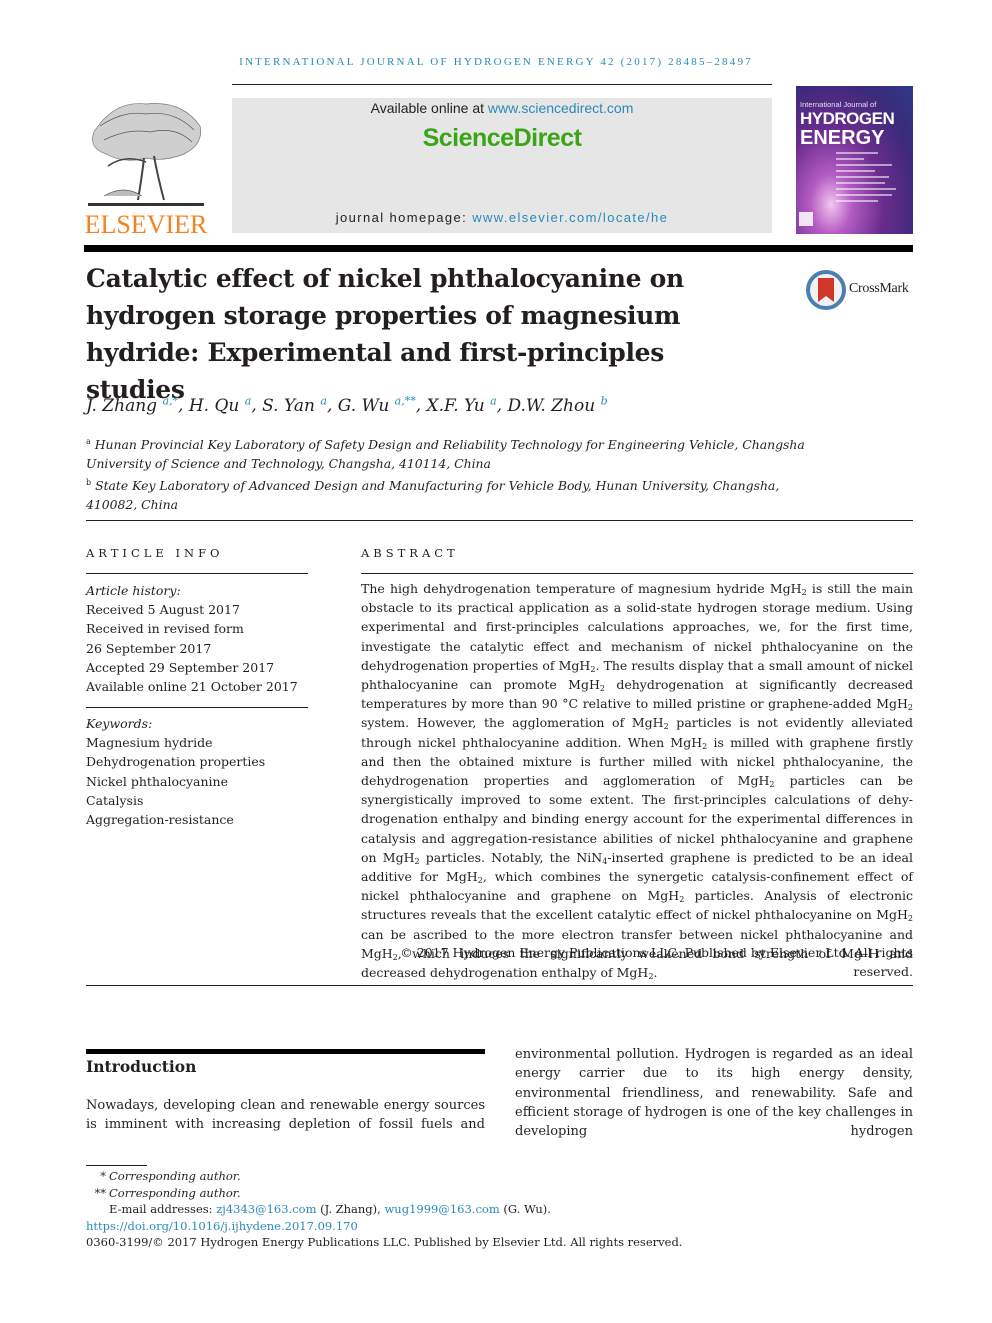  What do you see at coordinates (214, 405) in the screenshot?
I see `author-name: H. Qu` at bounding box center [214, 405].